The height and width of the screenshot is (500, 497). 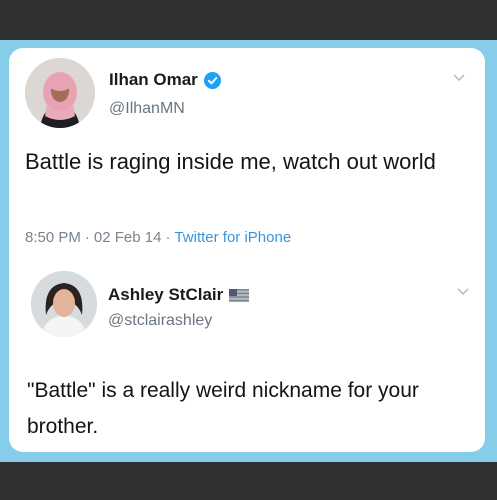 I want to click on tweet1-date: 02 Feb 14, so click(x=128, y=237).